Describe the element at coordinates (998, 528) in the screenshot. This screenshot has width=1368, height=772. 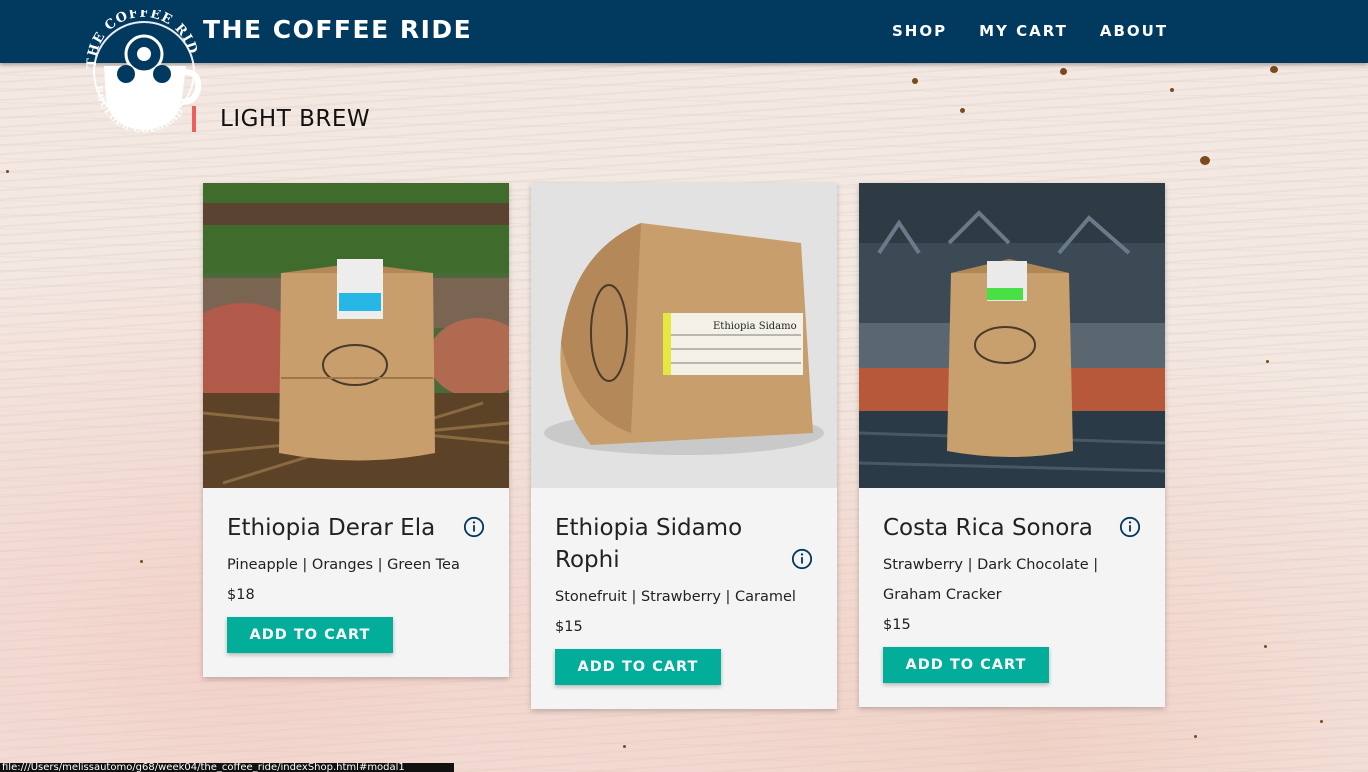
I see `product-name: Costa Rica Sonora` at that location.